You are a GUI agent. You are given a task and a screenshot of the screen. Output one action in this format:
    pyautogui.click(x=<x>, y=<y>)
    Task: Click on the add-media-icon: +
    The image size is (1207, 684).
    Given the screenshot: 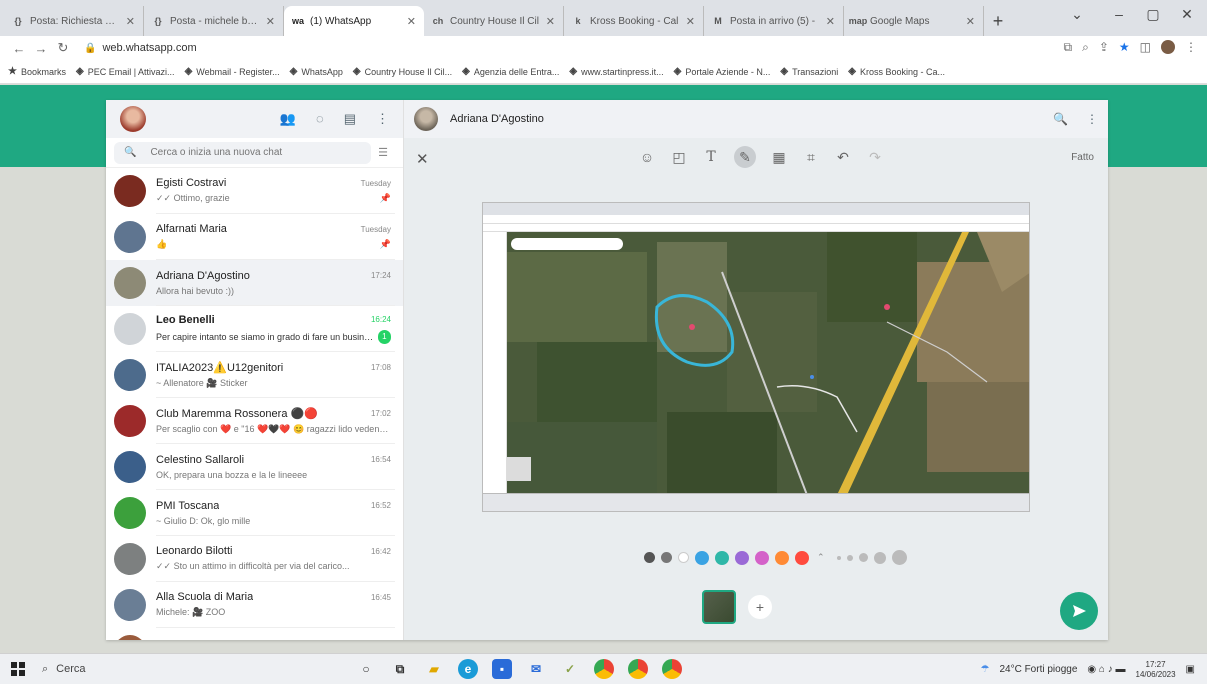 What is the action you would take?
    pyautogui.click(x=760, y=607)
    